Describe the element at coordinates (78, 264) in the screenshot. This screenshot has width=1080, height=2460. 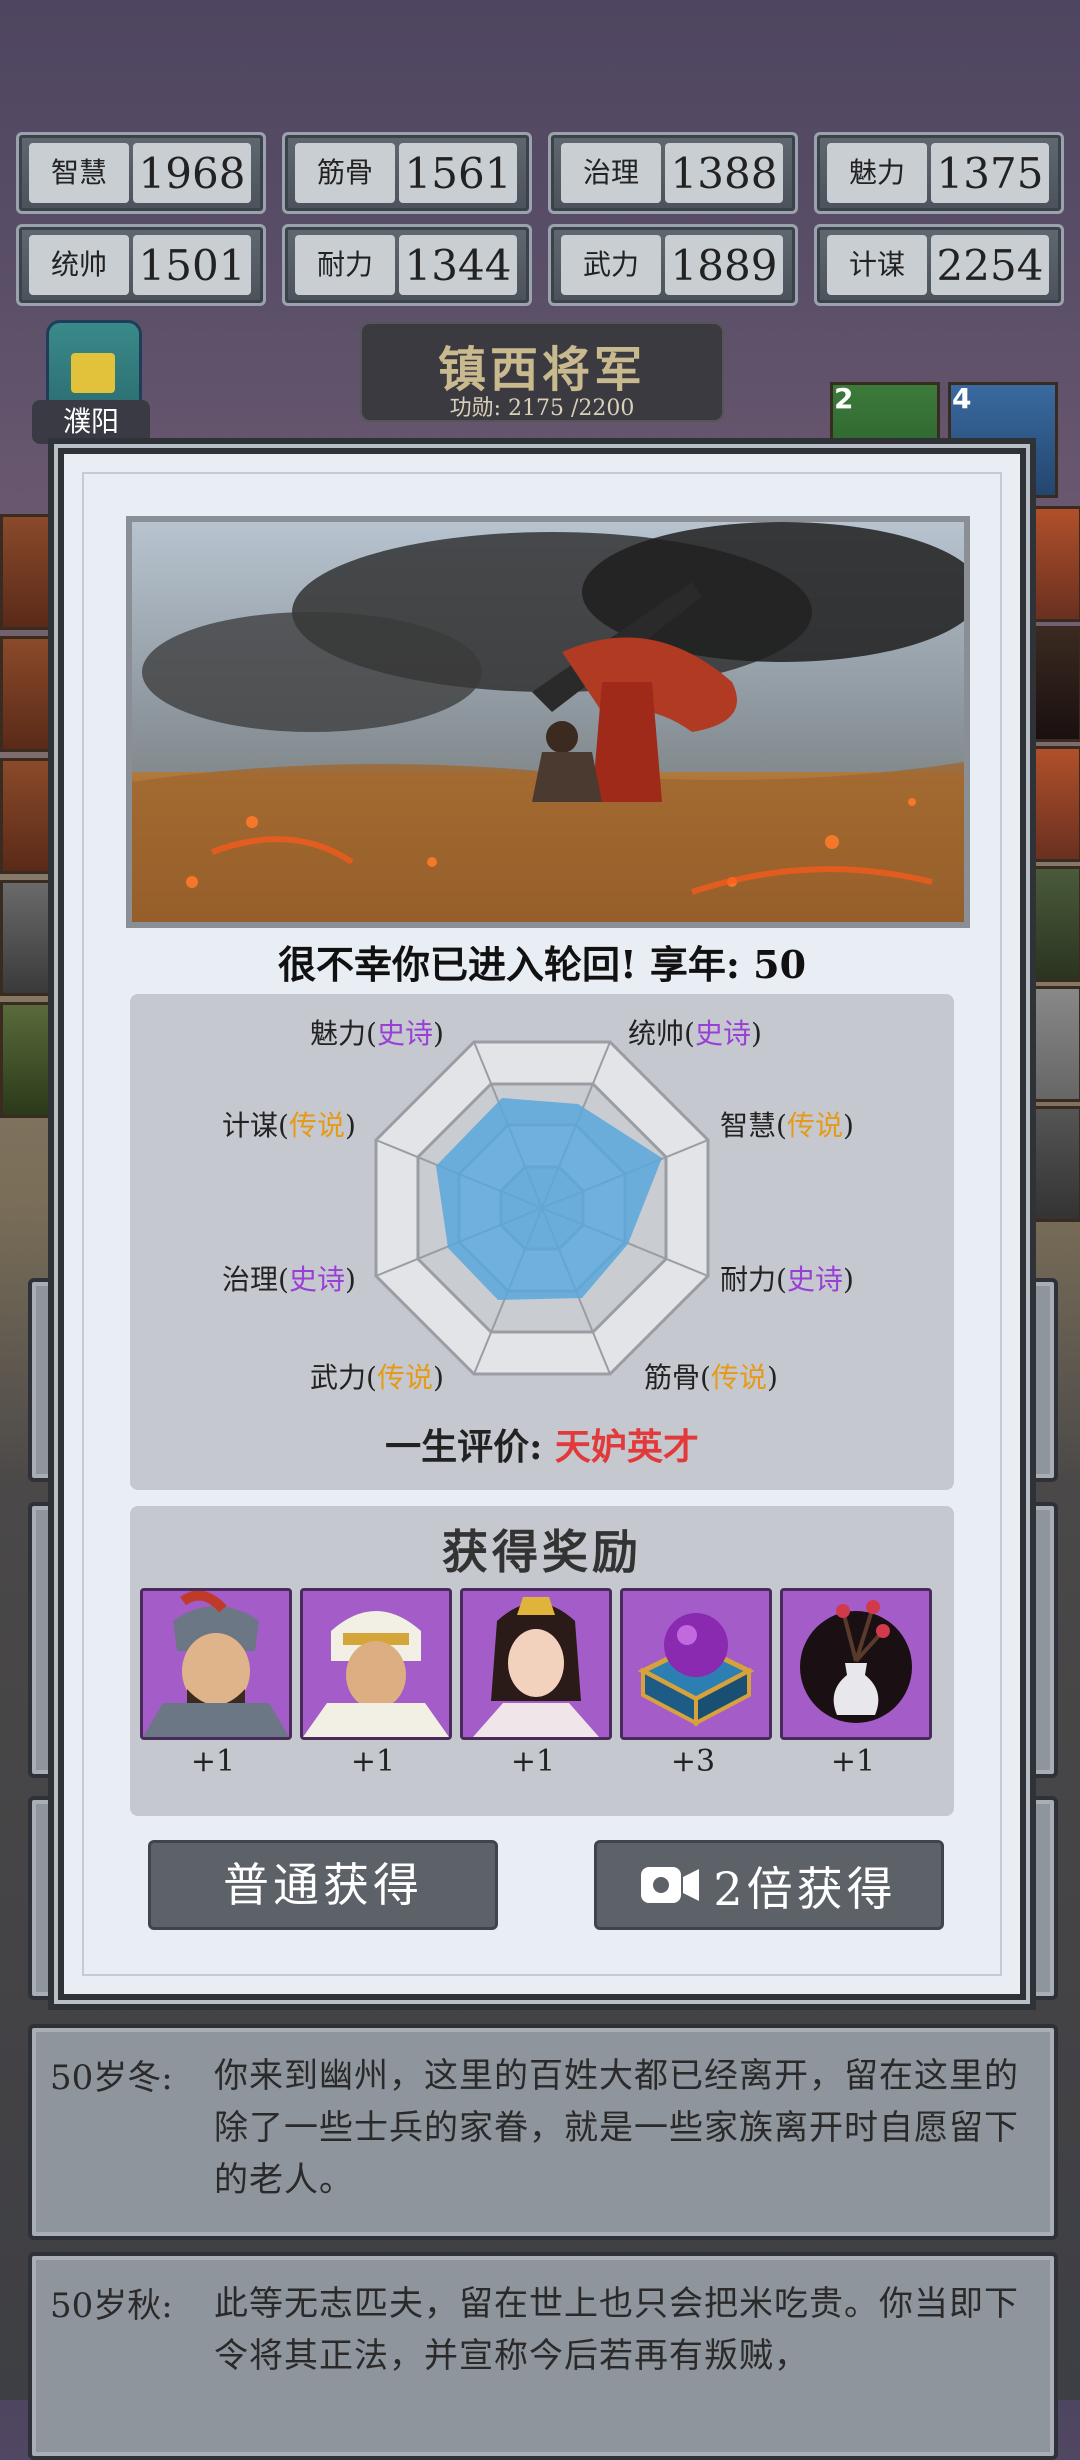
I see `stat-label: 统帅` at that location.